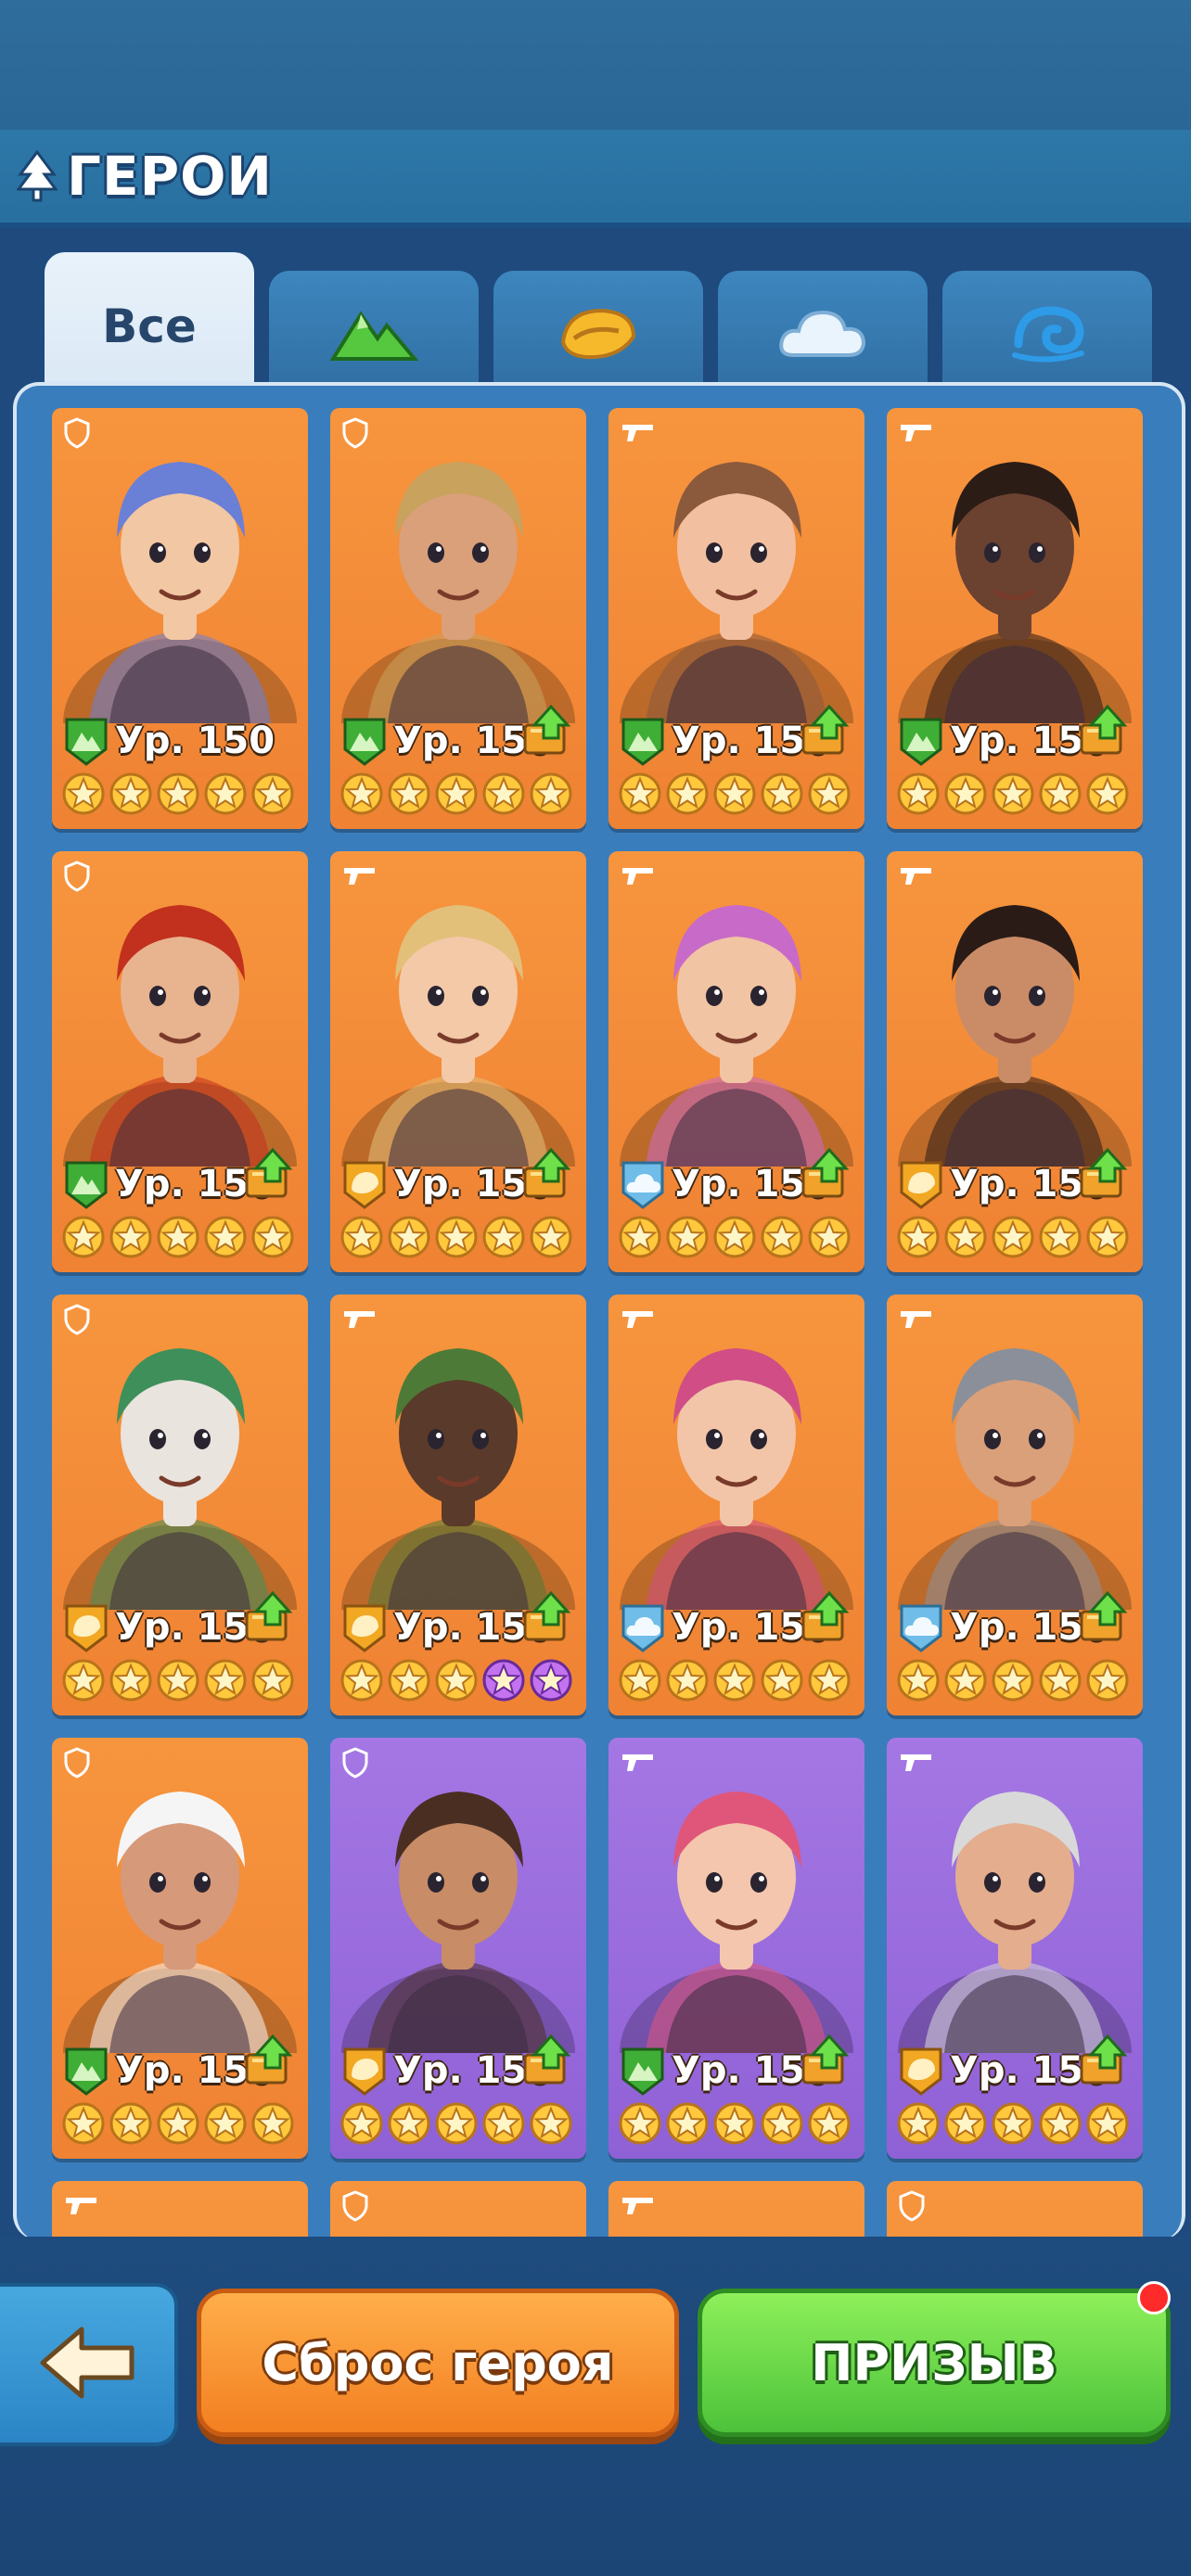 This screenshot has width=1191, height=2576. What do you see at coordinates (374, 336) in the screenshot?
I see `tab-mountain` at bounding box center [374, 336].